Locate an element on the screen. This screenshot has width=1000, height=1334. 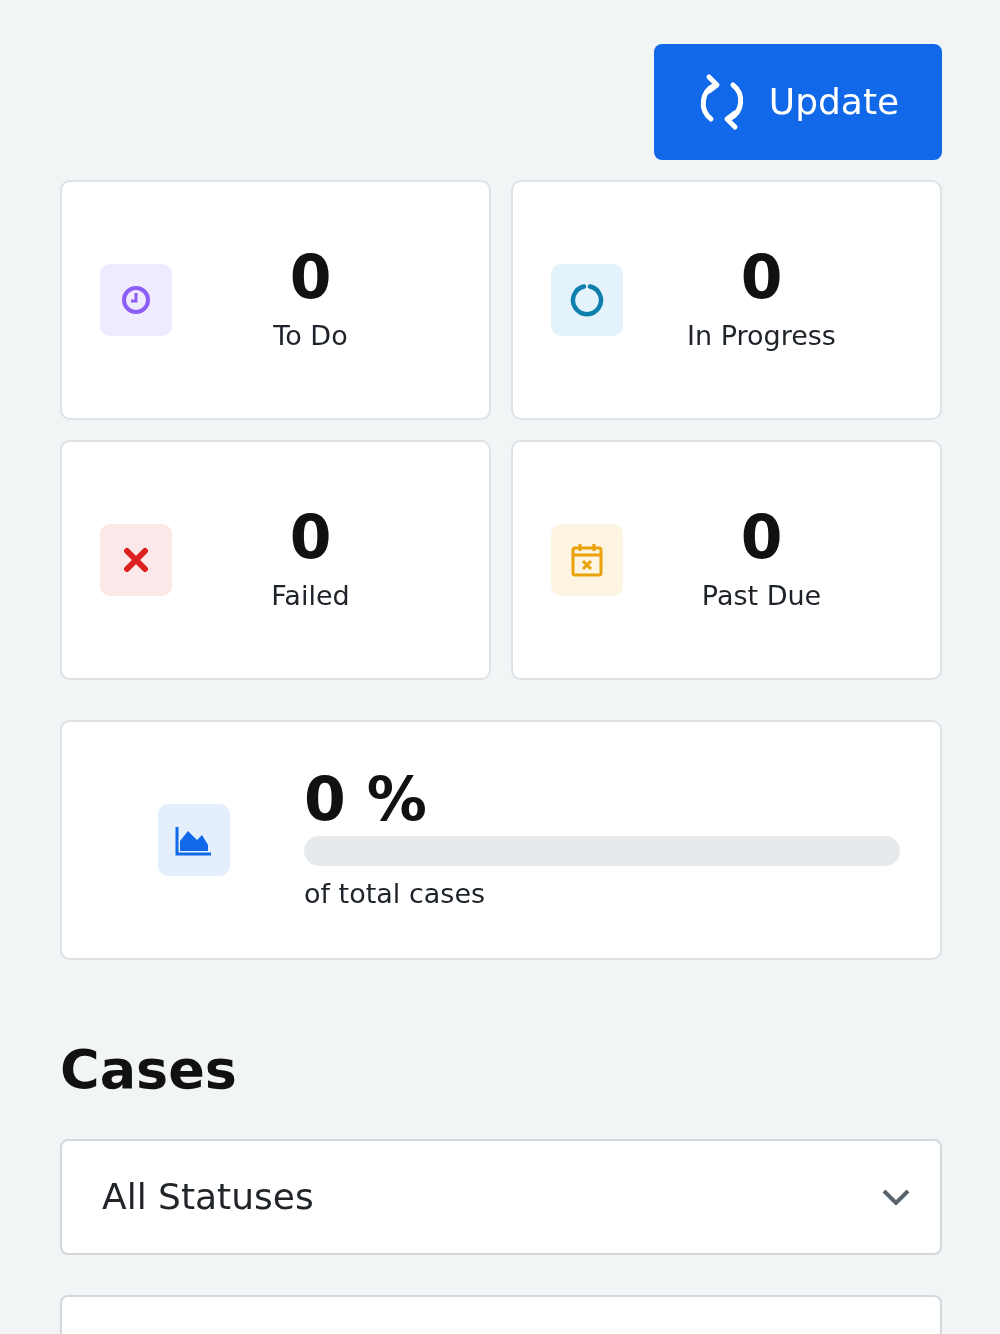
update-button: Update is located at coordinates (798, 102).